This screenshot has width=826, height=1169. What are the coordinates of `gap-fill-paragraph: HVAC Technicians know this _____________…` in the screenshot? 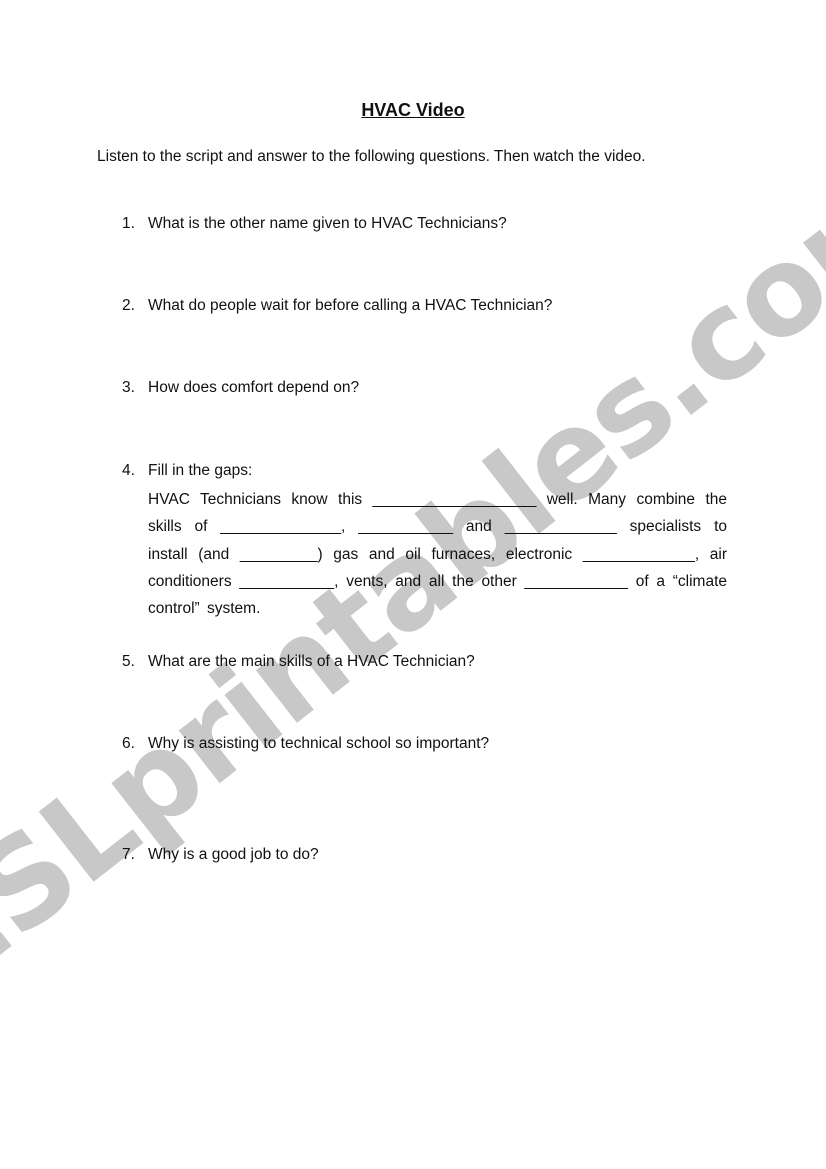 It's located at (437, 554).